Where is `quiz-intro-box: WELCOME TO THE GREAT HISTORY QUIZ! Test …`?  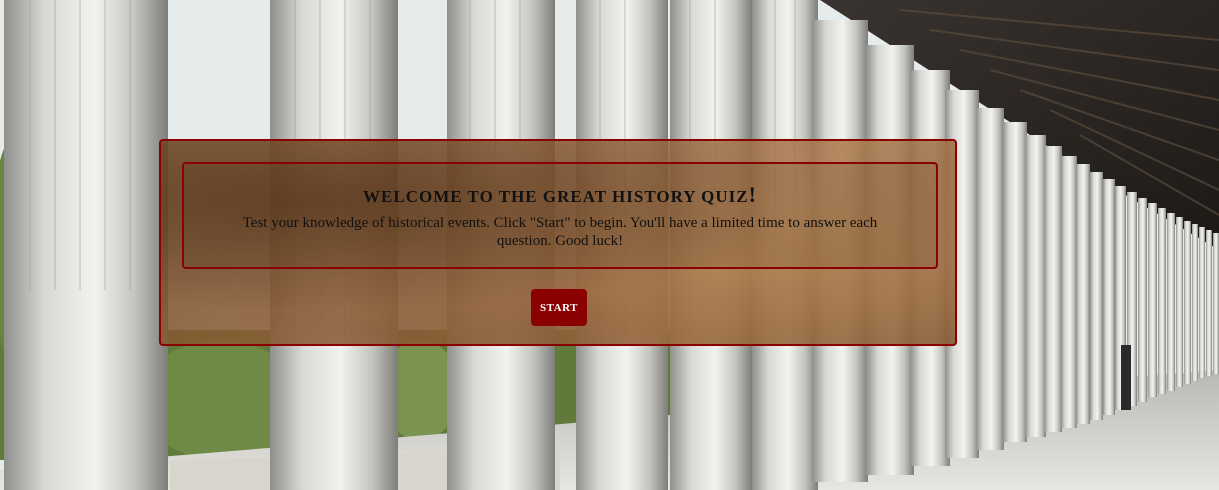
quiz-intro-box: WELCOME TO THE GREAT HISTORY QUIZ! Test … is located at coordinates (560, 215).